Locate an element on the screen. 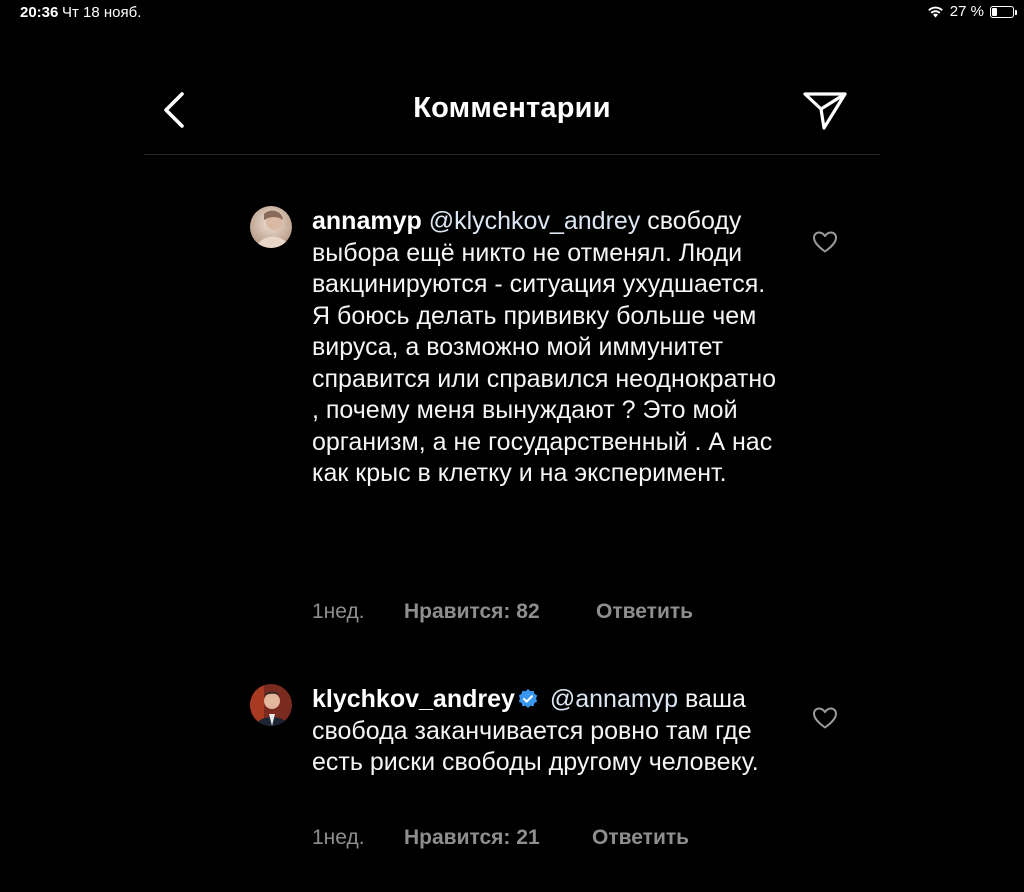 This screenshot has width=1024, height=892. status-bar: 20:36 Чт 18 нояб. 27 % is located at coordinates (512, 13).